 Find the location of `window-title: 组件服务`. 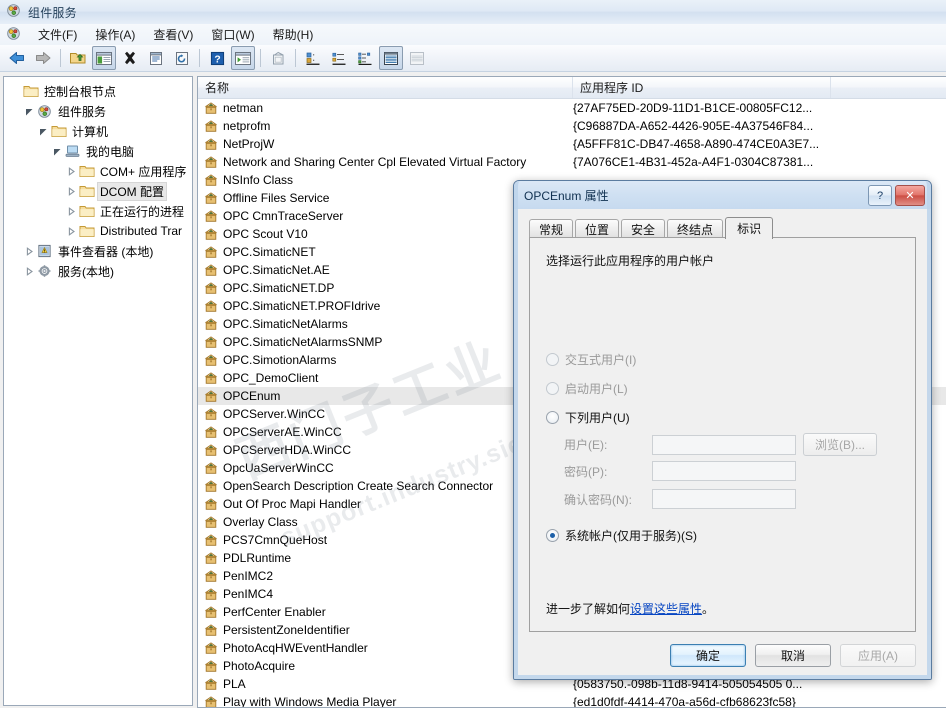

window-title: 组件服务 is located at coordinates (52, 12).